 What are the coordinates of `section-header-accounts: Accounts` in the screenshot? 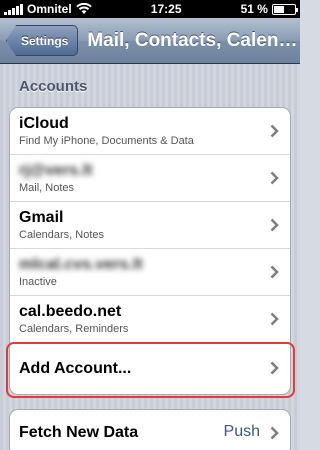 It's located at (53, 86).